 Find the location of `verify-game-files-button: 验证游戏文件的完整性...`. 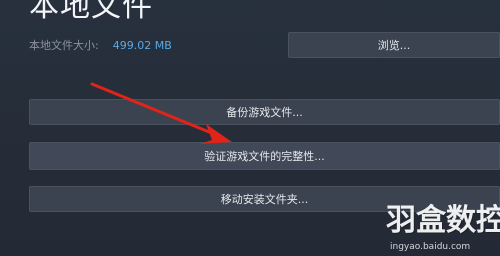

verify-game-files-button: 验证游戏文件的完整性... is located at coordinates (264, 156).